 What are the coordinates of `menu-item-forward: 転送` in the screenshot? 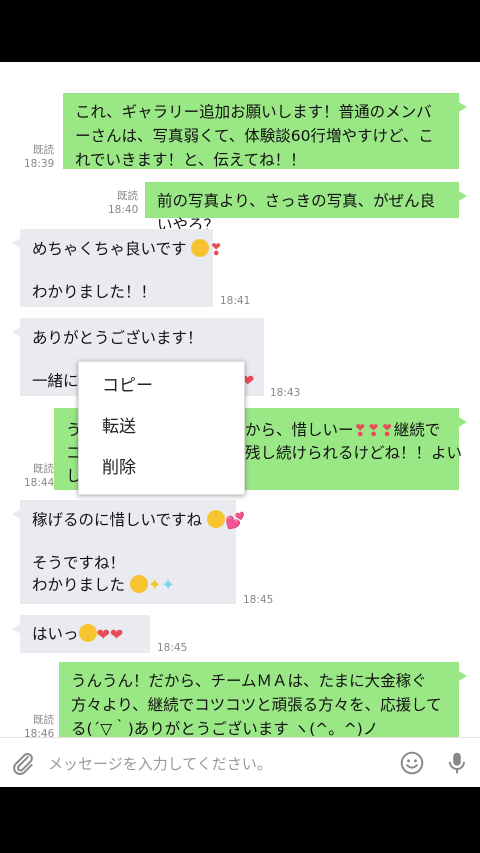 It's located at (161, 427).